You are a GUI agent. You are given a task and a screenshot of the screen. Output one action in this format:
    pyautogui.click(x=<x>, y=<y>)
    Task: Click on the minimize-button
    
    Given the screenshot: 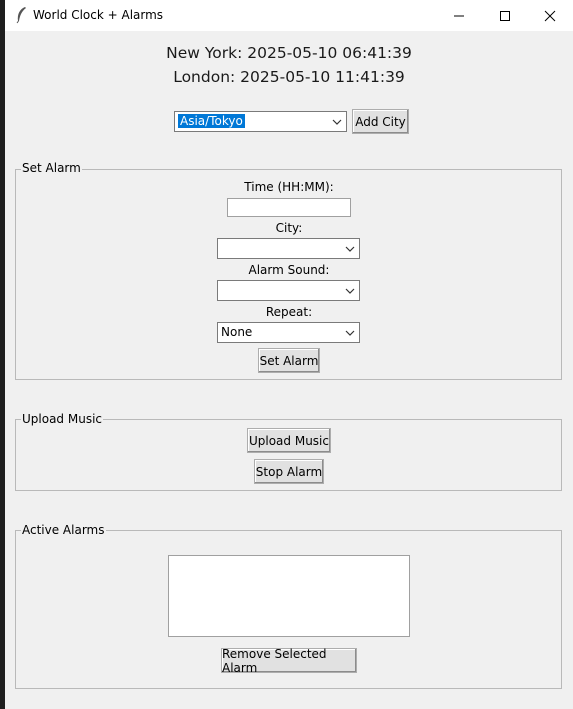 What is the action you would take?
    pyautogui.click(x=459, y=15)
    